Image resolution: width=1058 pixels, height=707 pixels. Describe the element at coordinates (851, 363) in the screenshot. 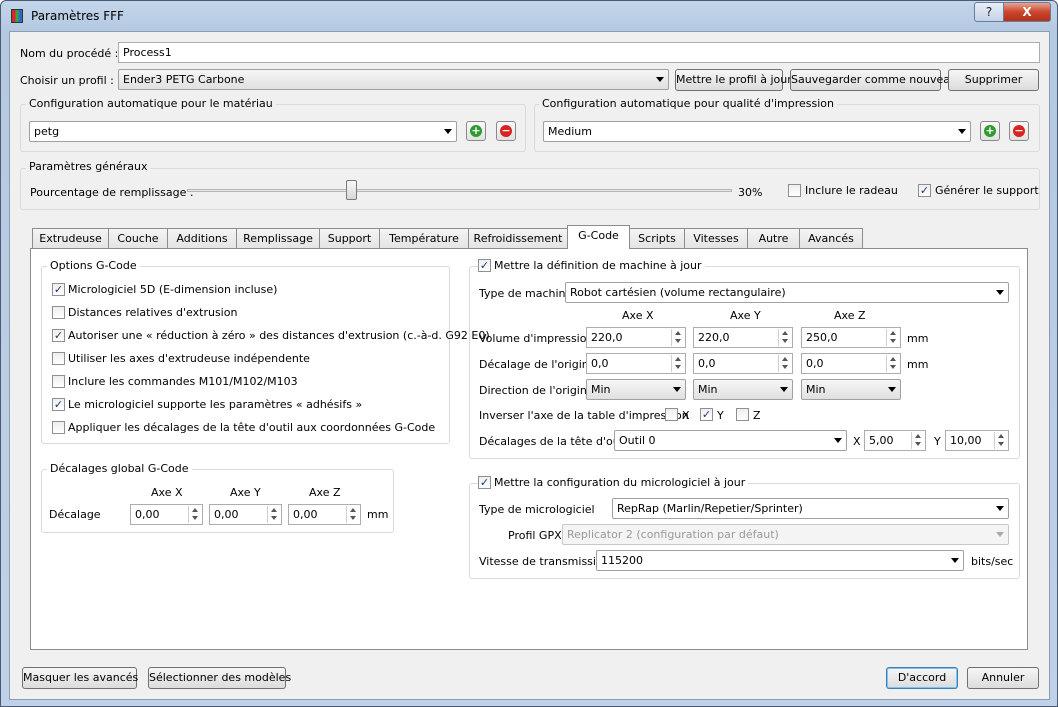

I see `origin-offset-z-spinbox: 0,0` at that location.